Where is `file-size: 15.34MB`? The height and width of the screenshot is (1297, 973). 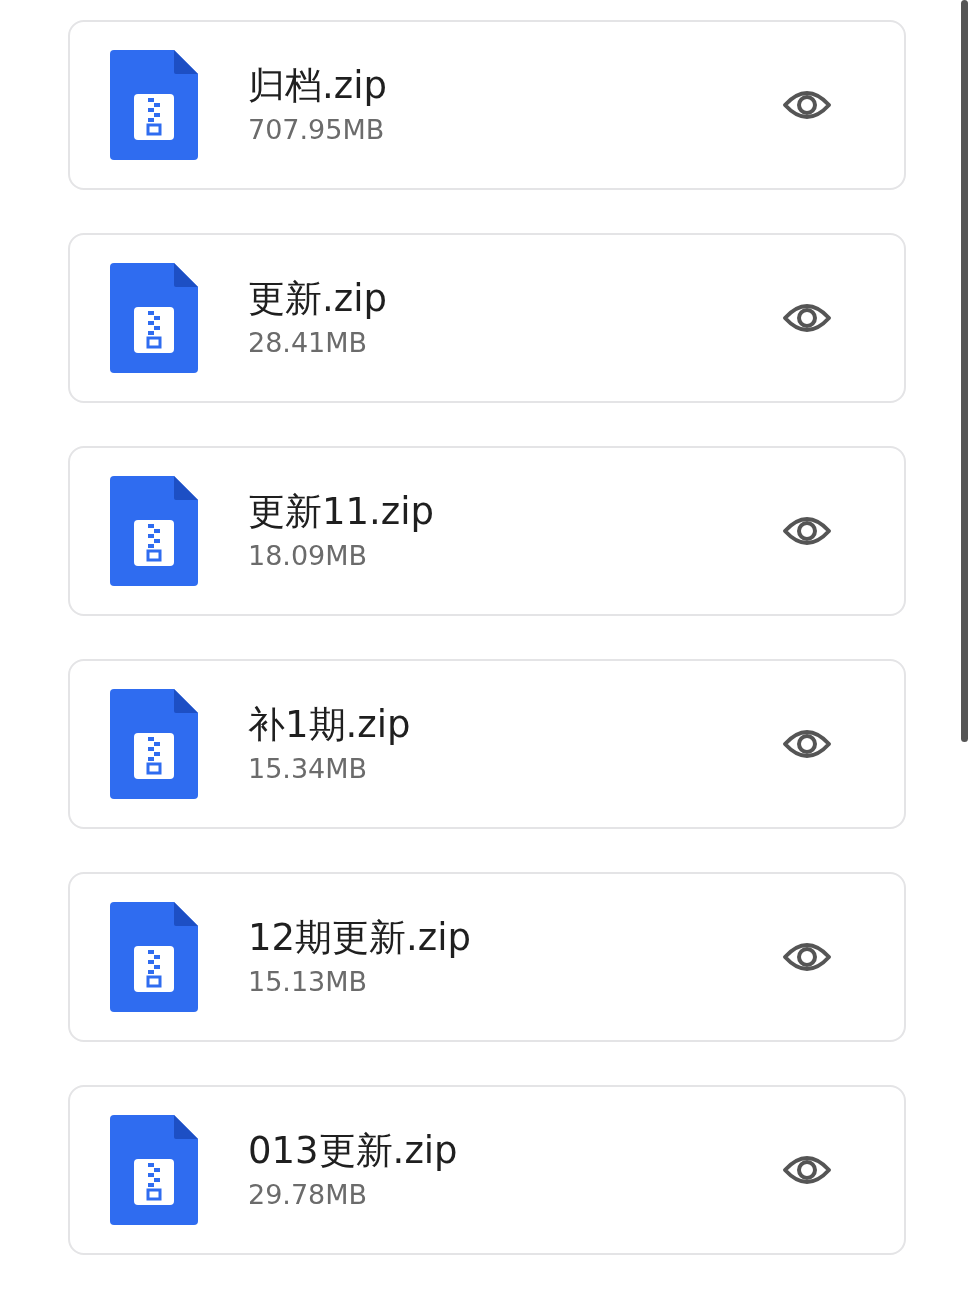 file-size: 15.34MB is located at coordinates (308, 769).